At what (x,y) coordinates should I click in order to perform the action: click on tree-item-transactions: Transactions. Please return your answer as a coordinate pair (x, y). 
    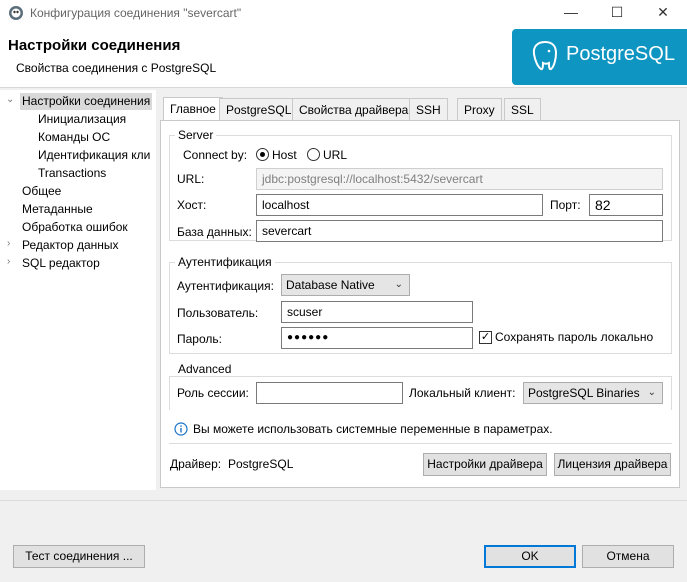
    Looking at the image, I should click on (72, 173).